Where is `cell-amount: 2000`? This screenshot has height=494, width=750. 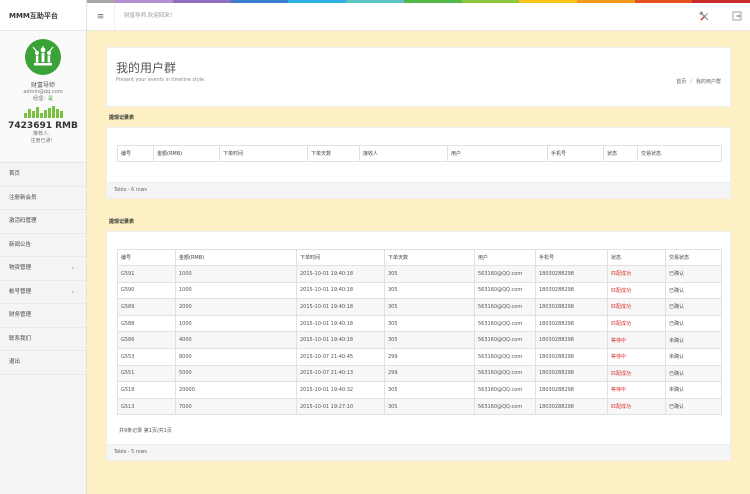 cell-amount: 2000 is located at coordinates (236, 307).